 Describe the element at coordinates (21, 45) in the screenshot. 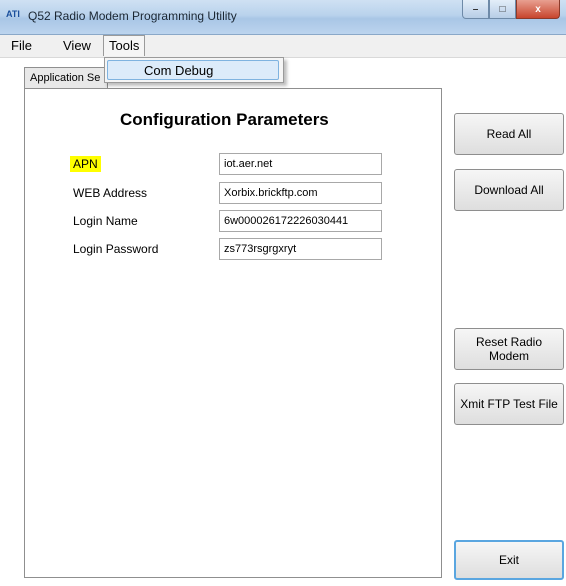

I see `menu-file: File` at that location.